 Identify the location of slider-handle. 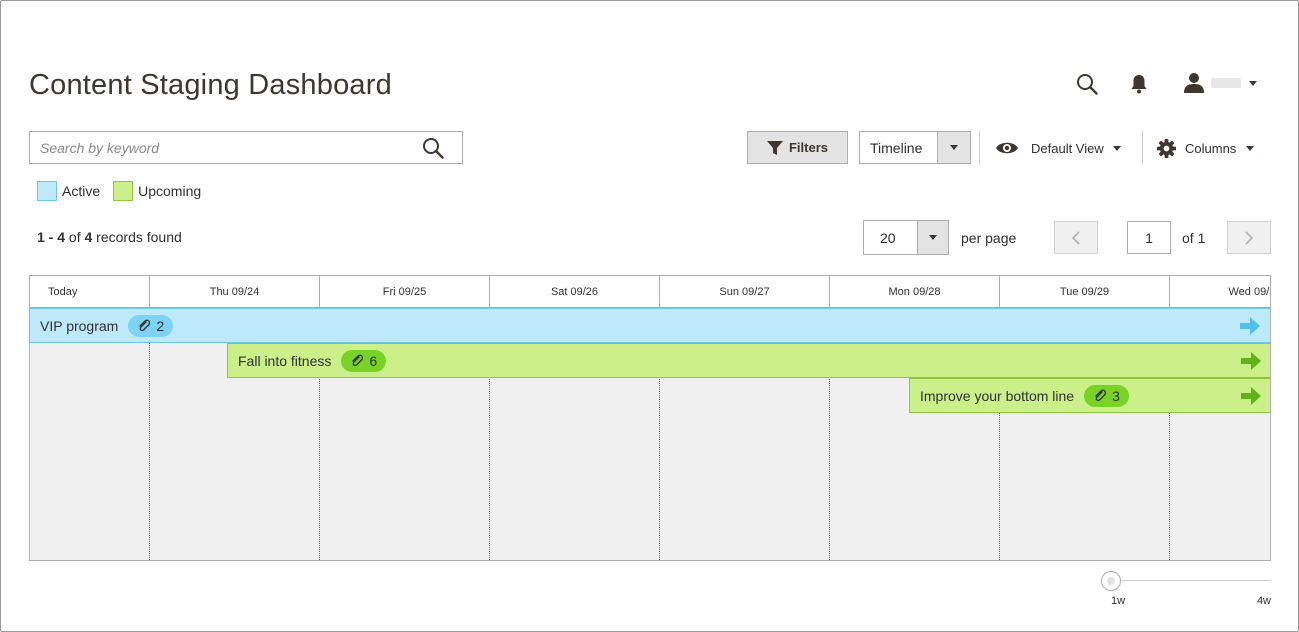
(1111, 581).